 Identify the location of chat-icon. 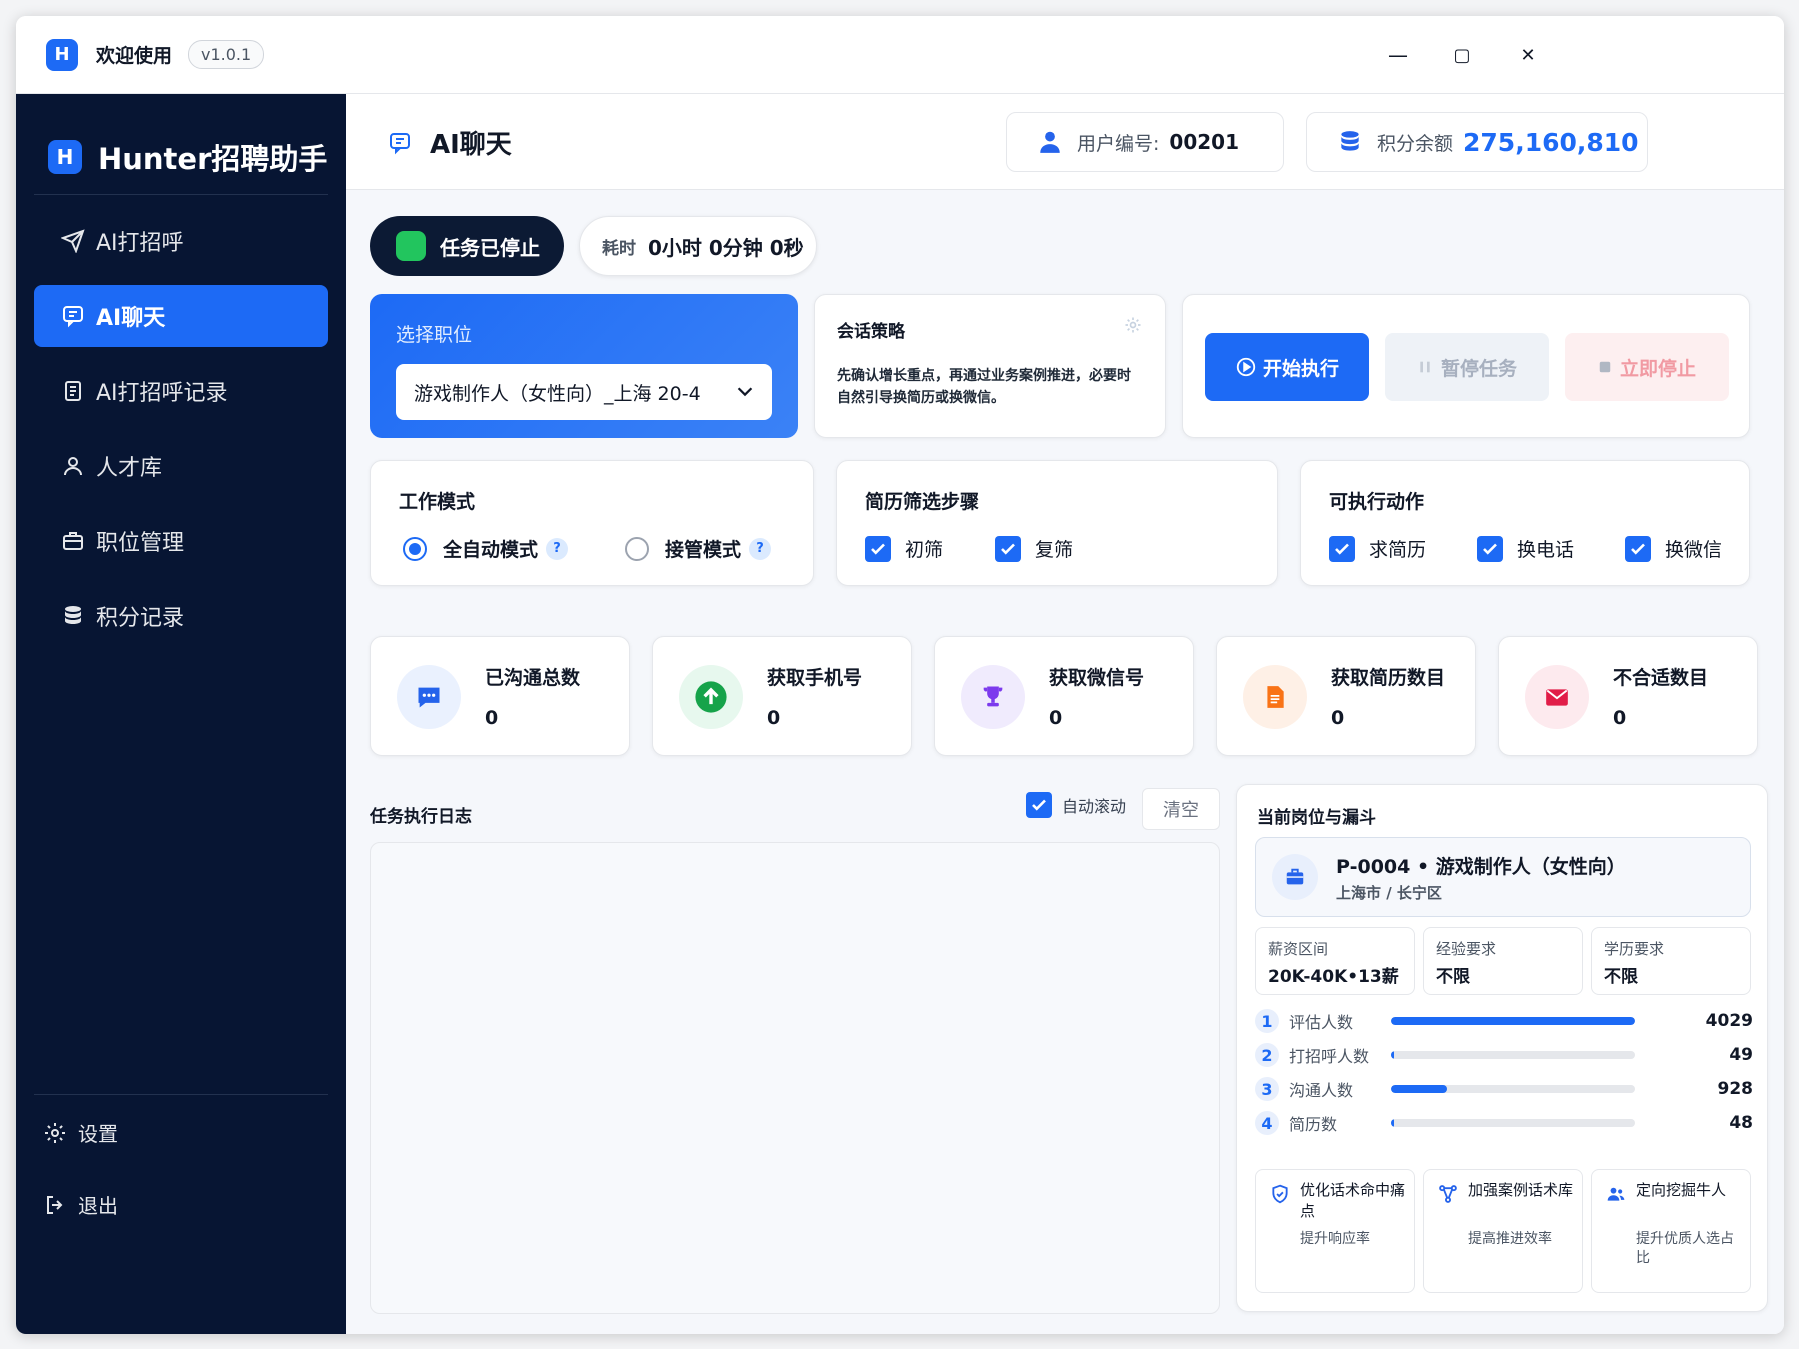
(400, 143).